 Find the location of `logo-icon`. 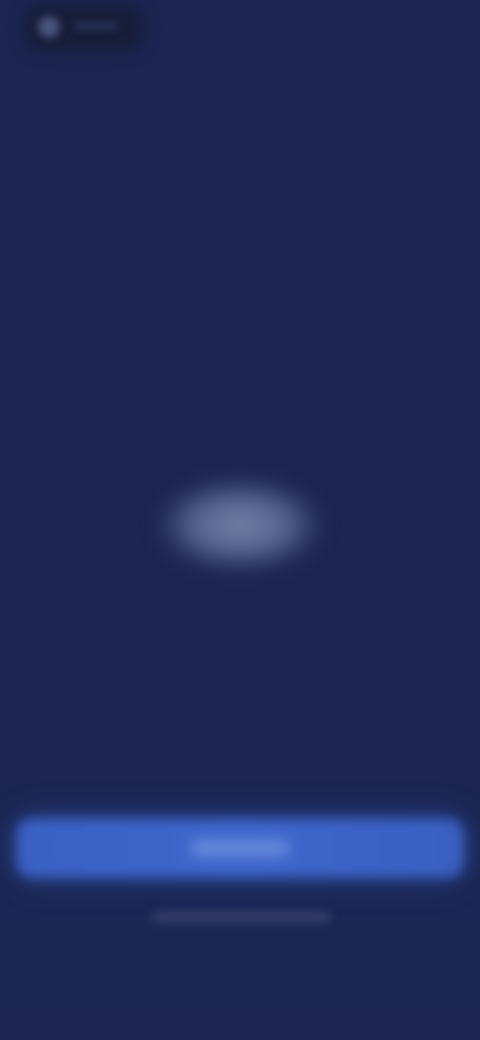

logo-icon is located at coordinates (240, 525).